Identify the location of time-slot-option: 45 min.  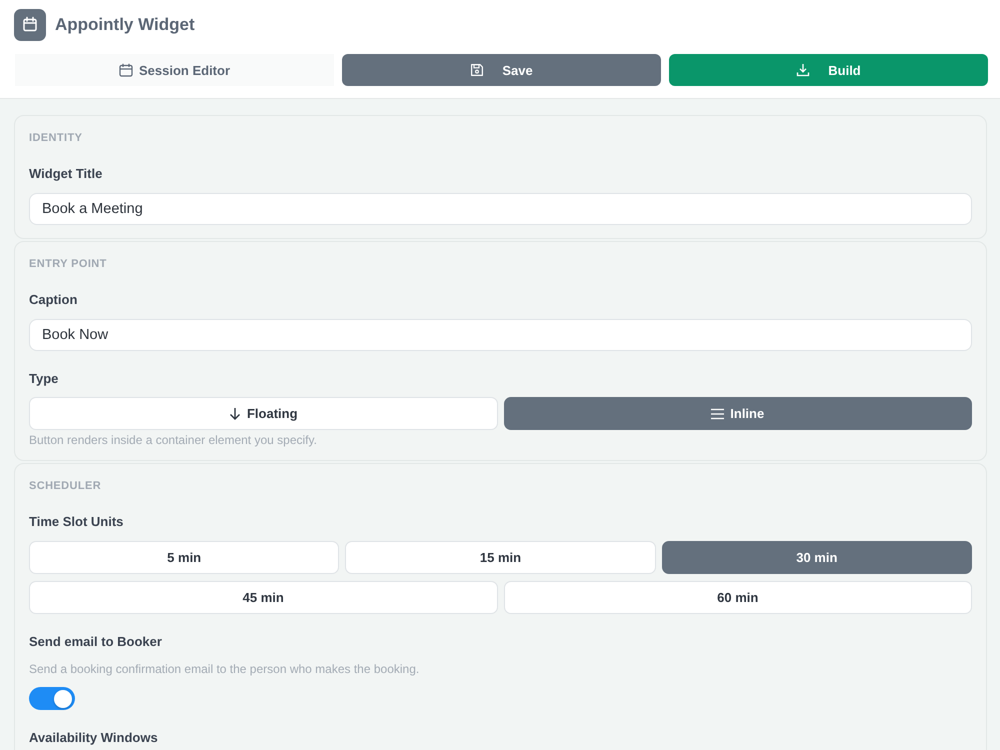
(263, 597).